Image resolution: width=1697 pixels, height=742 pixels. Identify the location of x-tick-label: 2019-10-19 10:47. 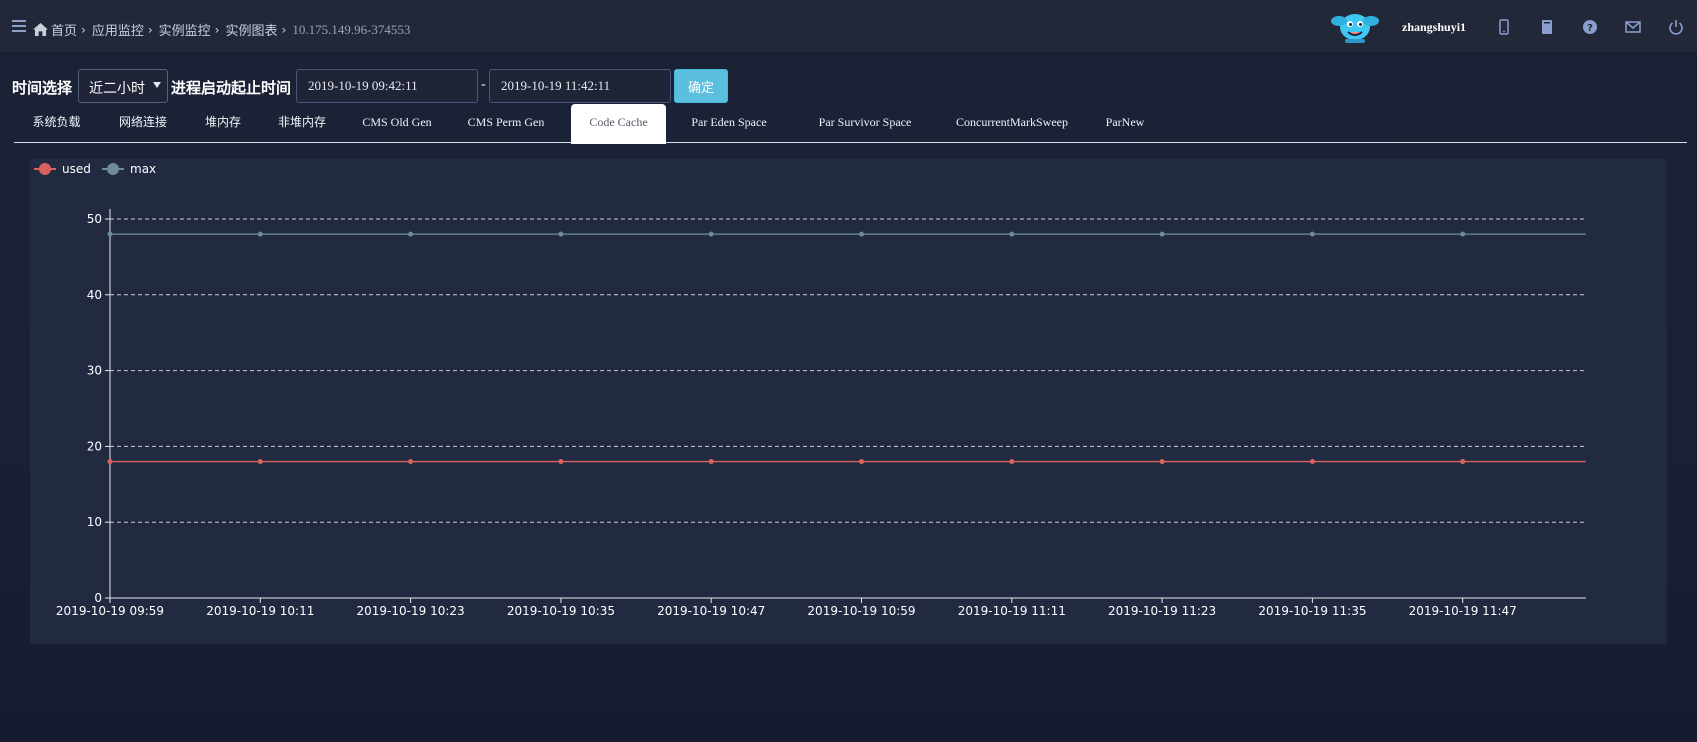
(711, 611).